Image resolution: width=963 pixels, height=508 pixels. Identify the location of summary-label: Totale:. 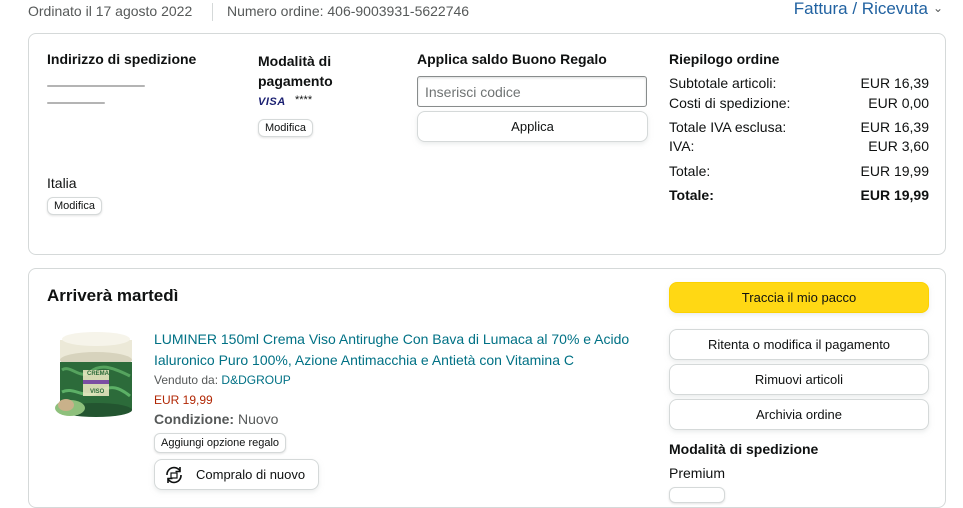
(690, 171).